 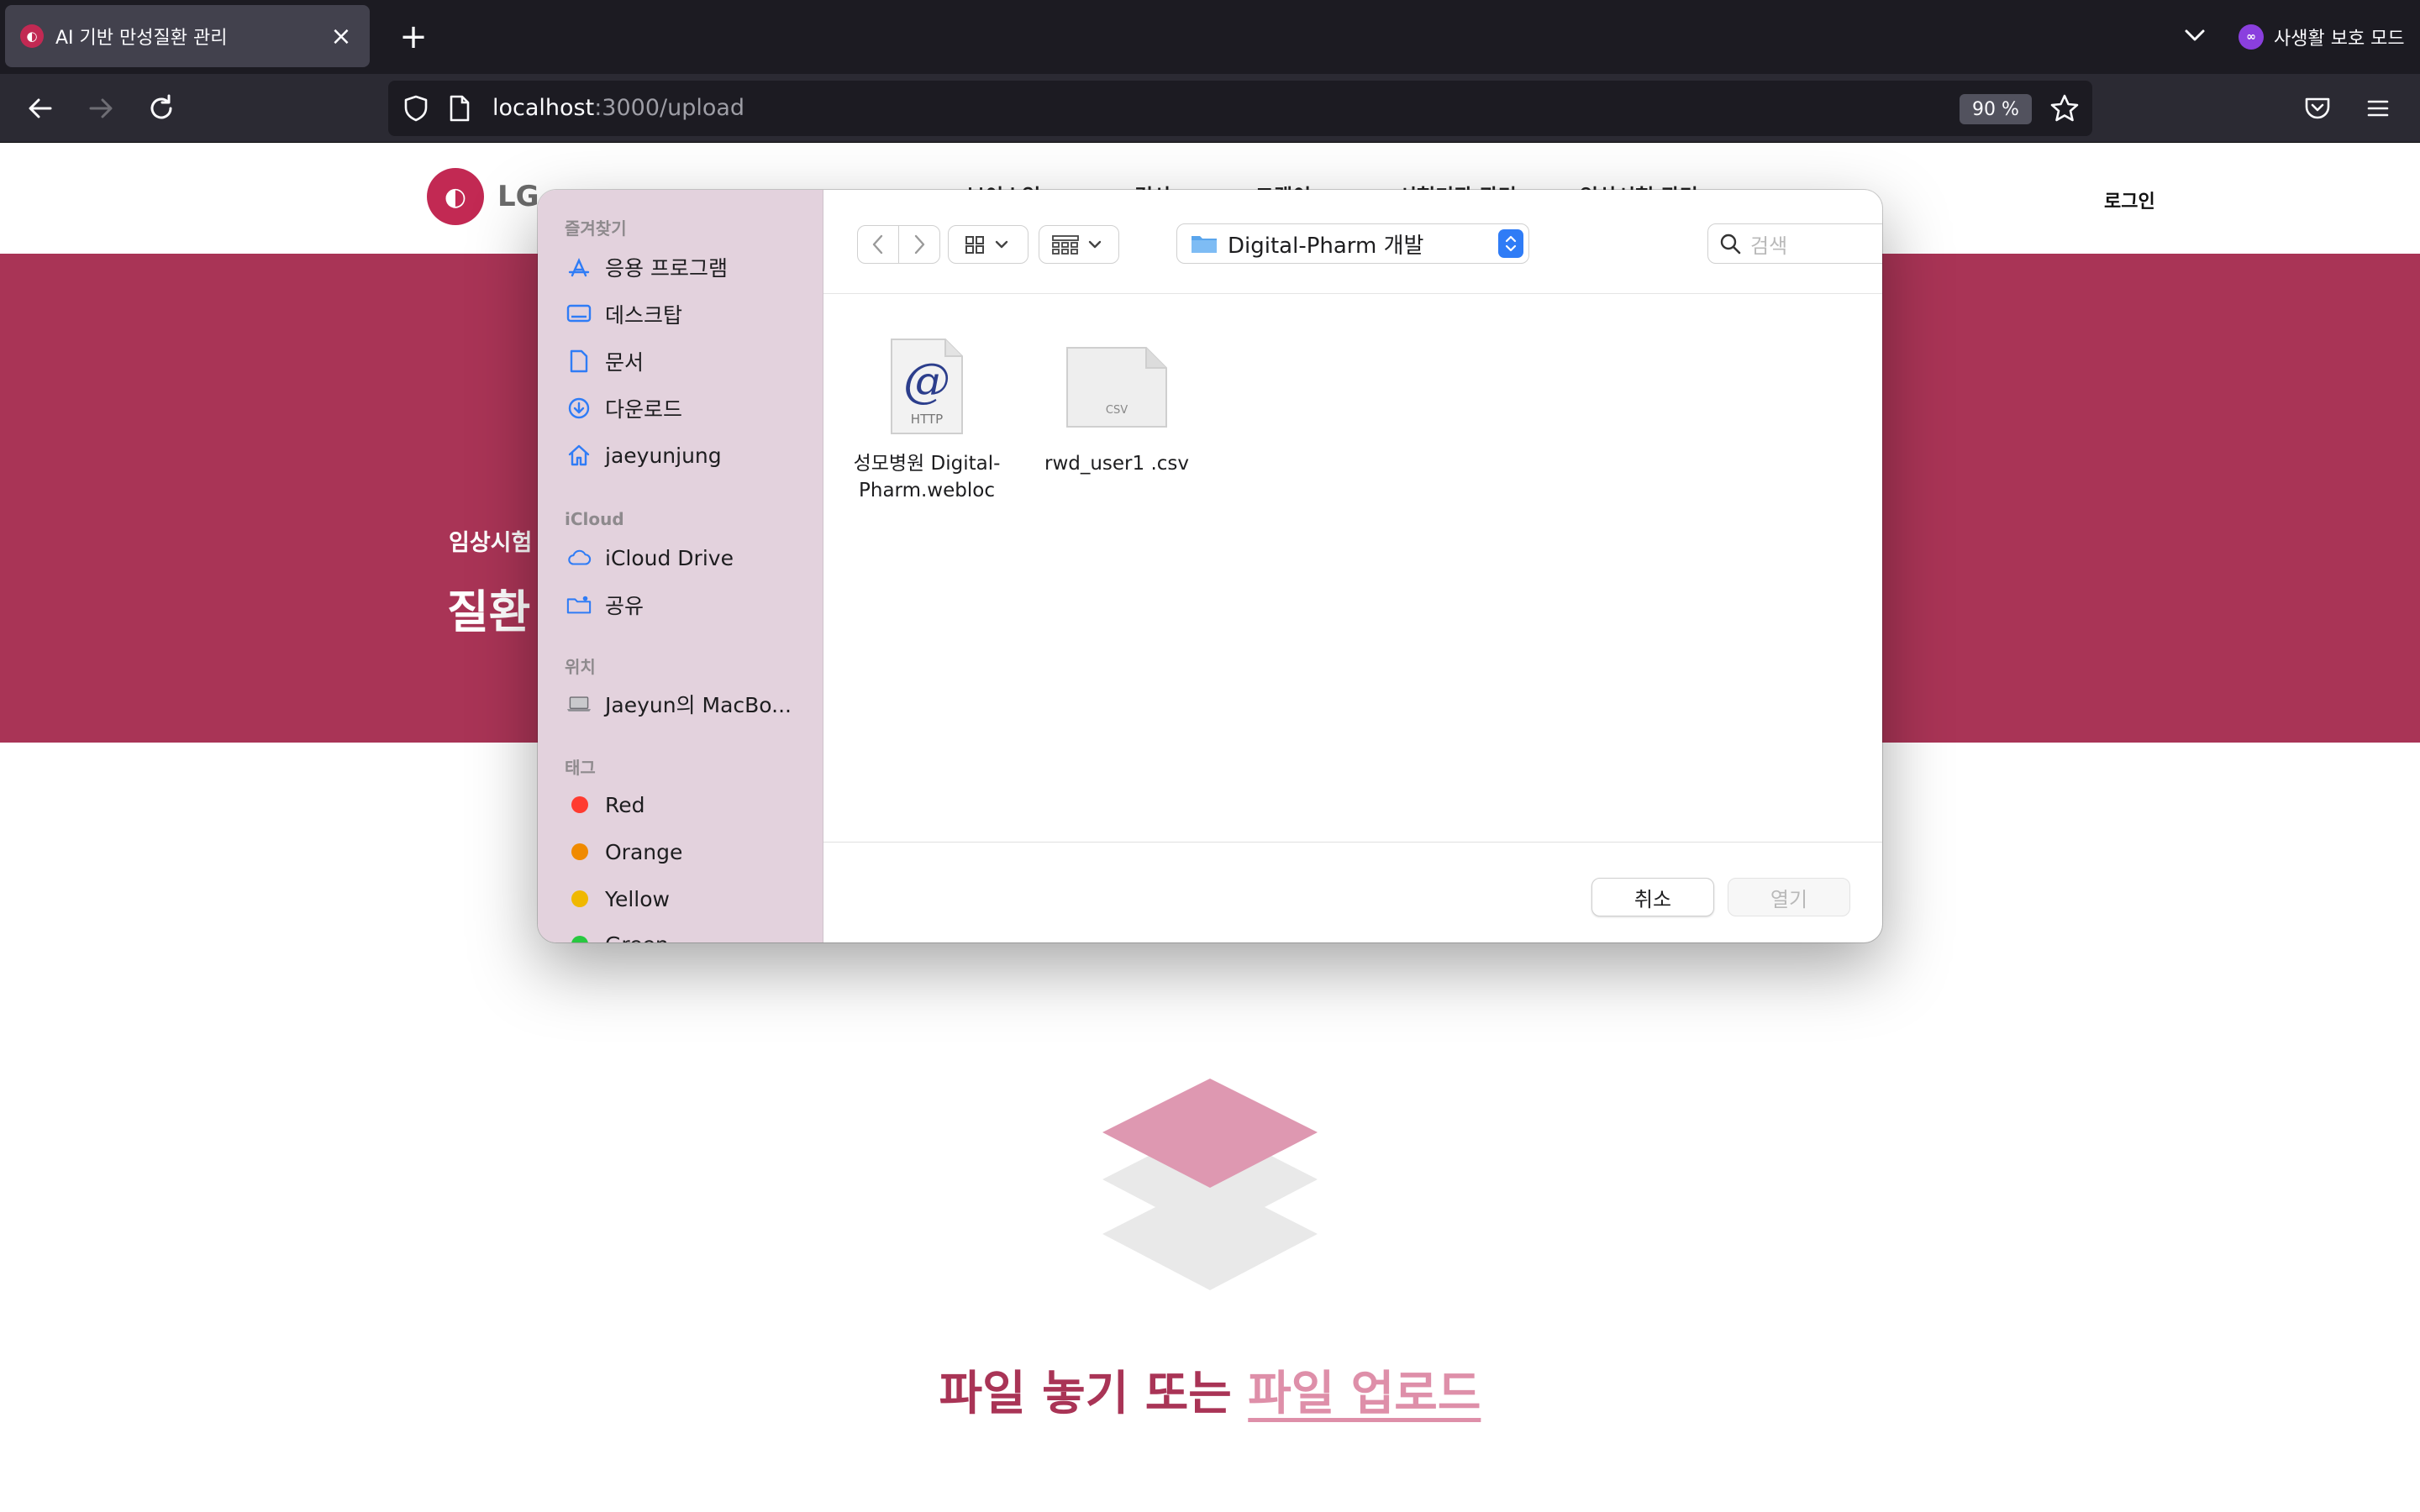 I want to click on file-badge: CSV, so click(x=1117, y=410).